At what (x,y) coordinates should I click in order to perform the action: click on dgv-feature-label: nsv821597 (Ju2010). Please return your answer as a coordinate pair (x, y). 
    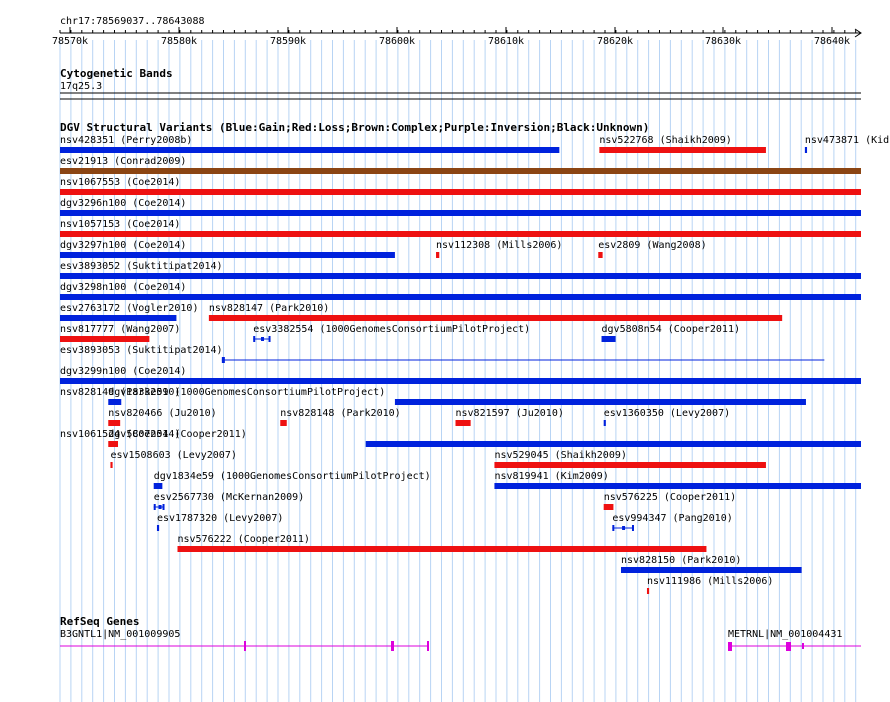
    Looking at the image, I should click on (509, 413).